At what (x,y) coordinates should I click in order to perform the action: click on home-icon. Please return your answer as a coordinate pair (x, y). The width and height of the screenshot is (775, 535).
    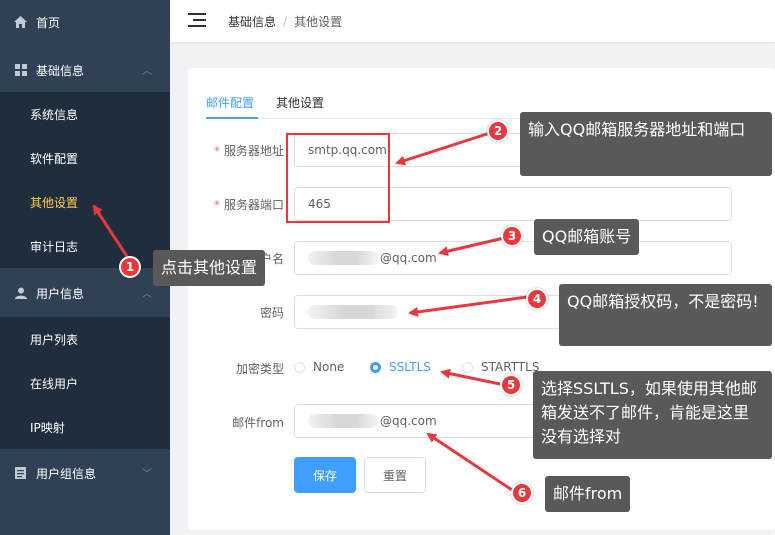
    Looking at the image, I should click on (20, 22).